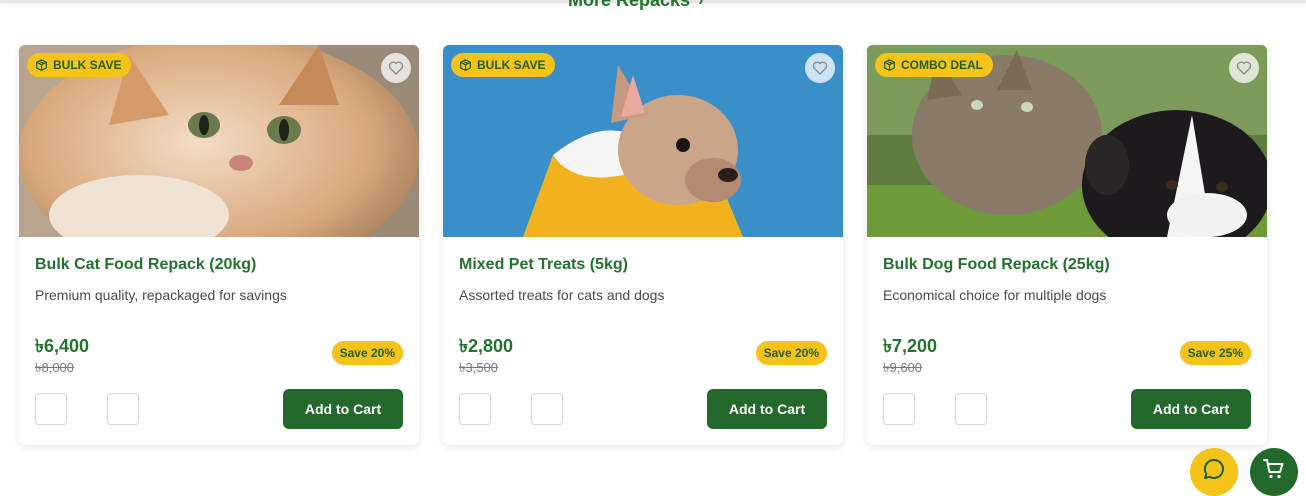 This screenshot has height=496, width=1306. What do you see at coordinates (629, 5) in the screenshot?
I see `more-repacks-label: More Repacks` at bounding box center [629, 5].